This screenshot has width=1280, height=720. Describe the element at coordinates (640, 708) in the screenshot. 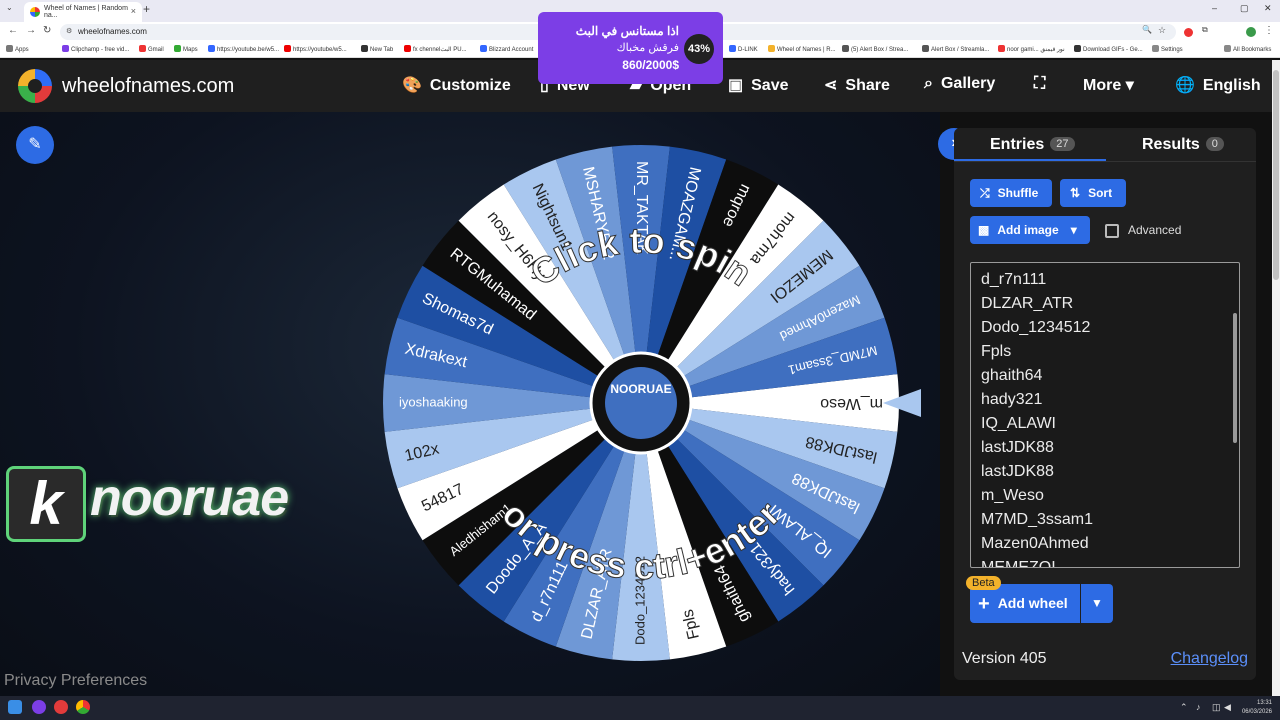

I see `os-taskbar: ⌃ ♪ ◫ ◀ 13:31 06/03/2026` at that location.